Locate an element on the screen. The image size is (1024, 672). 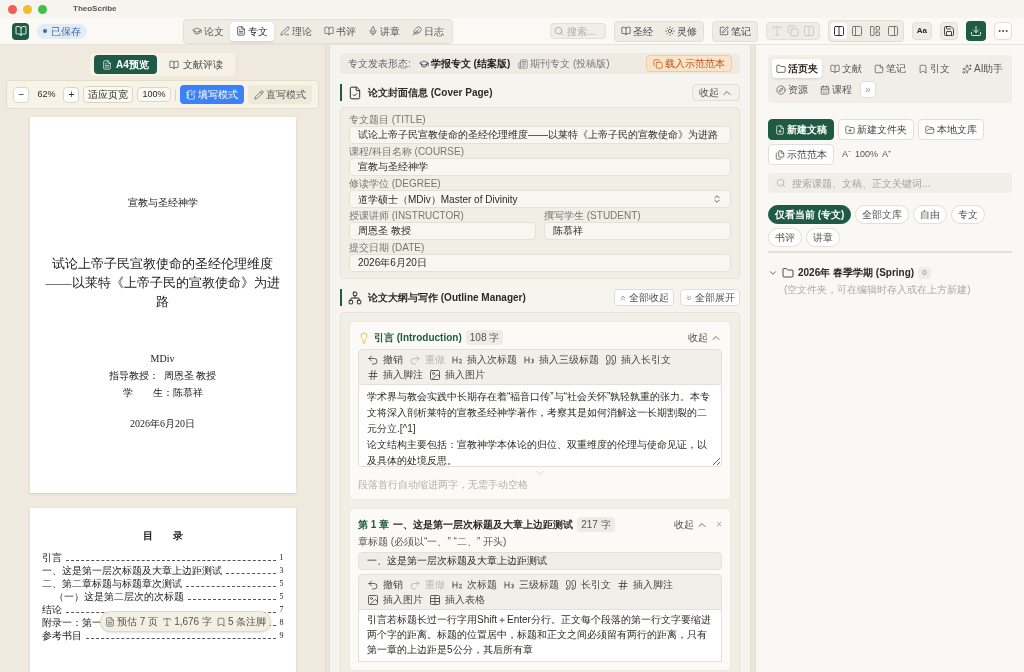
collapse-all-button: 全部收起 is located at coordinates (644, 297).